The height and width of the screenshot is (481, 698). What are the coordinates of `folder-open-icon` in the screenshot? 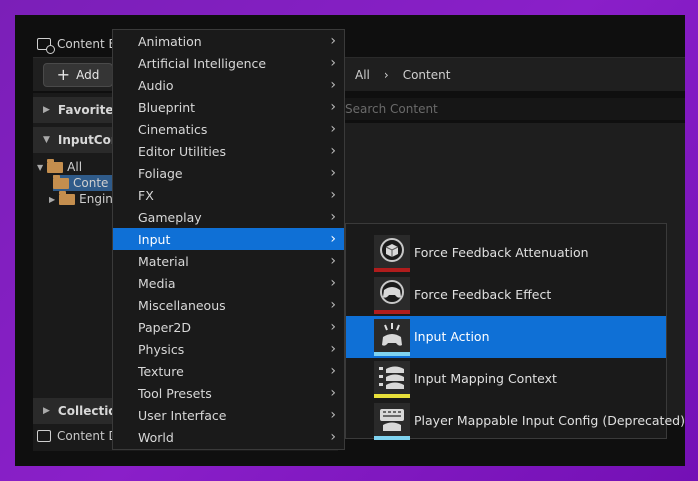 It's located at (61, 181).